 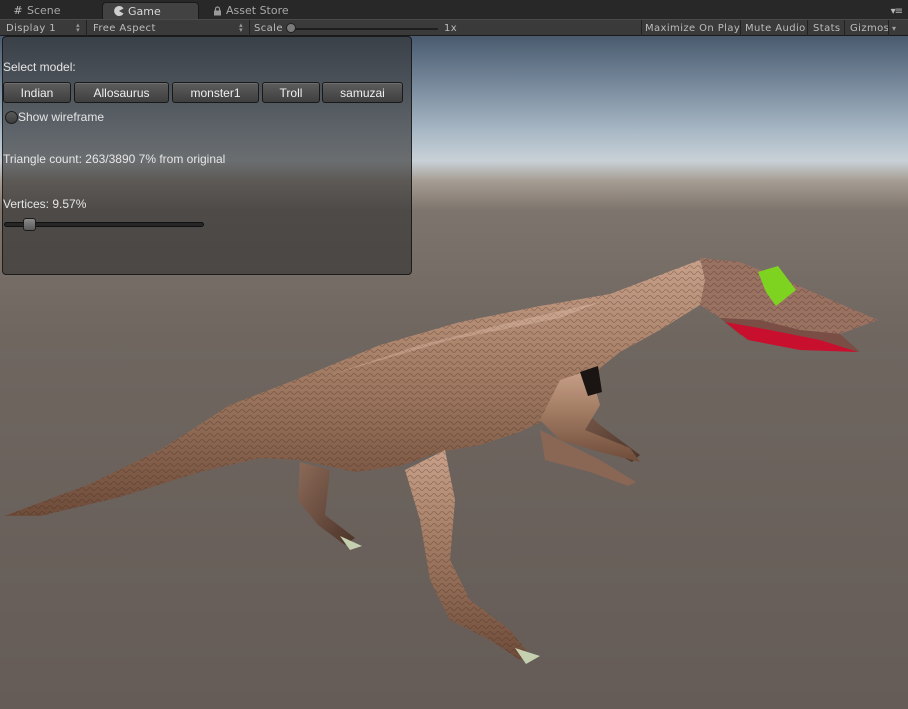 I want to click on show-wireframe-checkbox, so click(x=11, y=117).